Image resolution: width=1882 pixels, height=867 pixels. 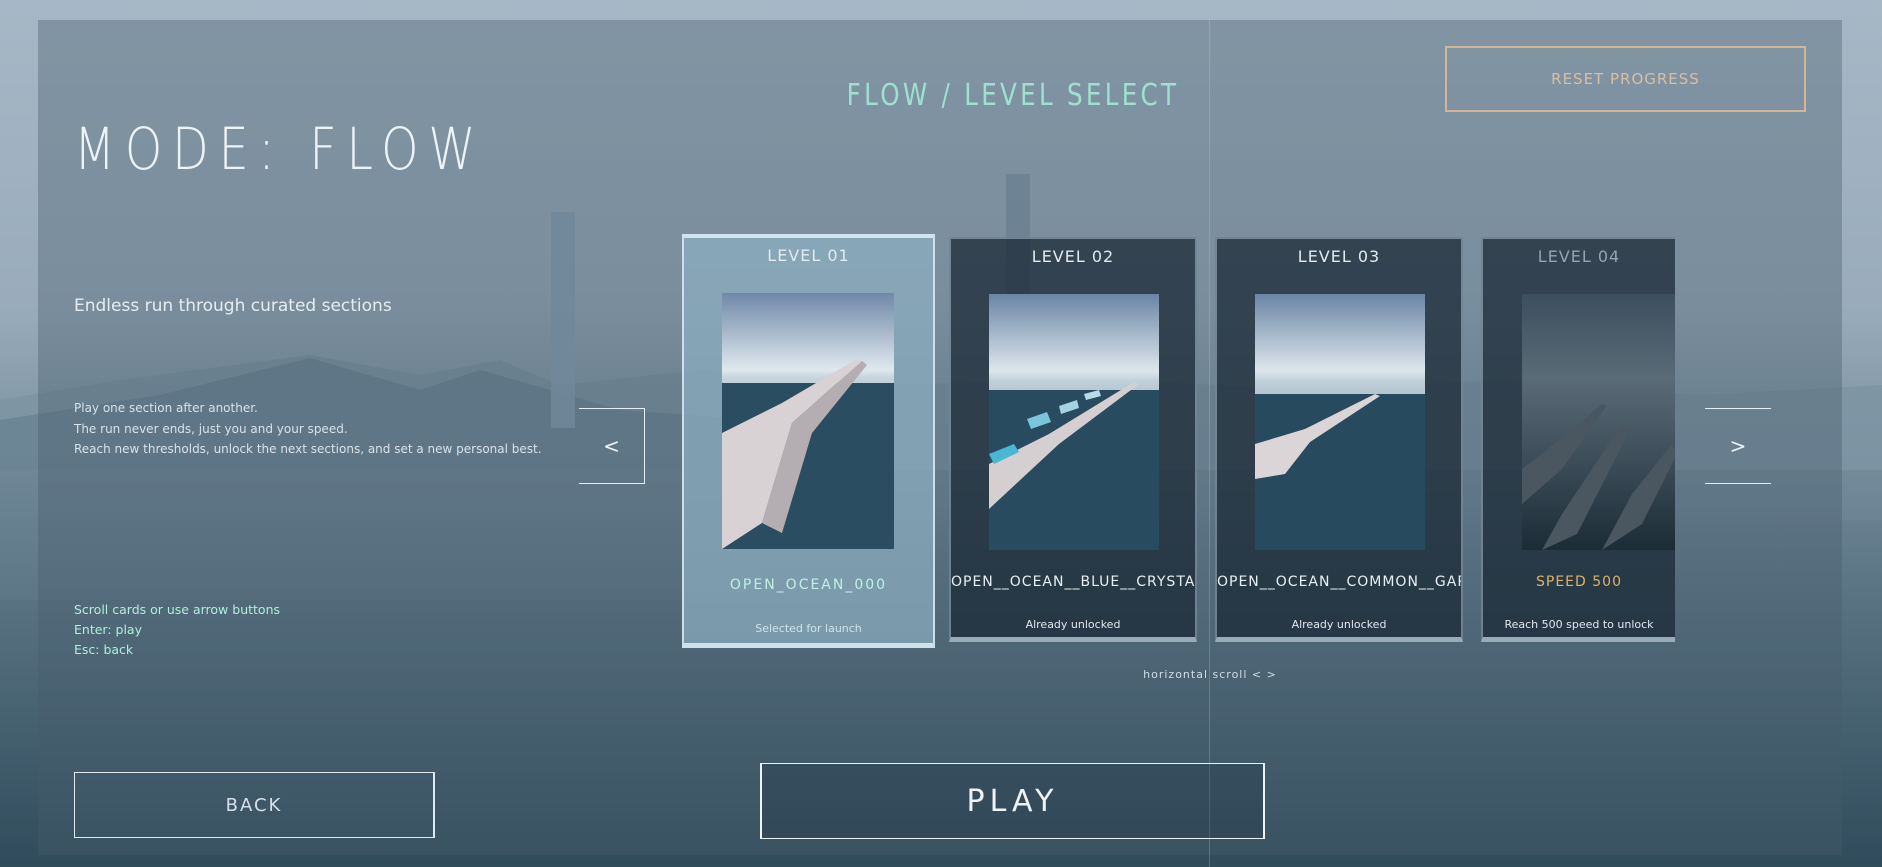 I want to click on play-button: PLAY, so click(x=1012, y=801).